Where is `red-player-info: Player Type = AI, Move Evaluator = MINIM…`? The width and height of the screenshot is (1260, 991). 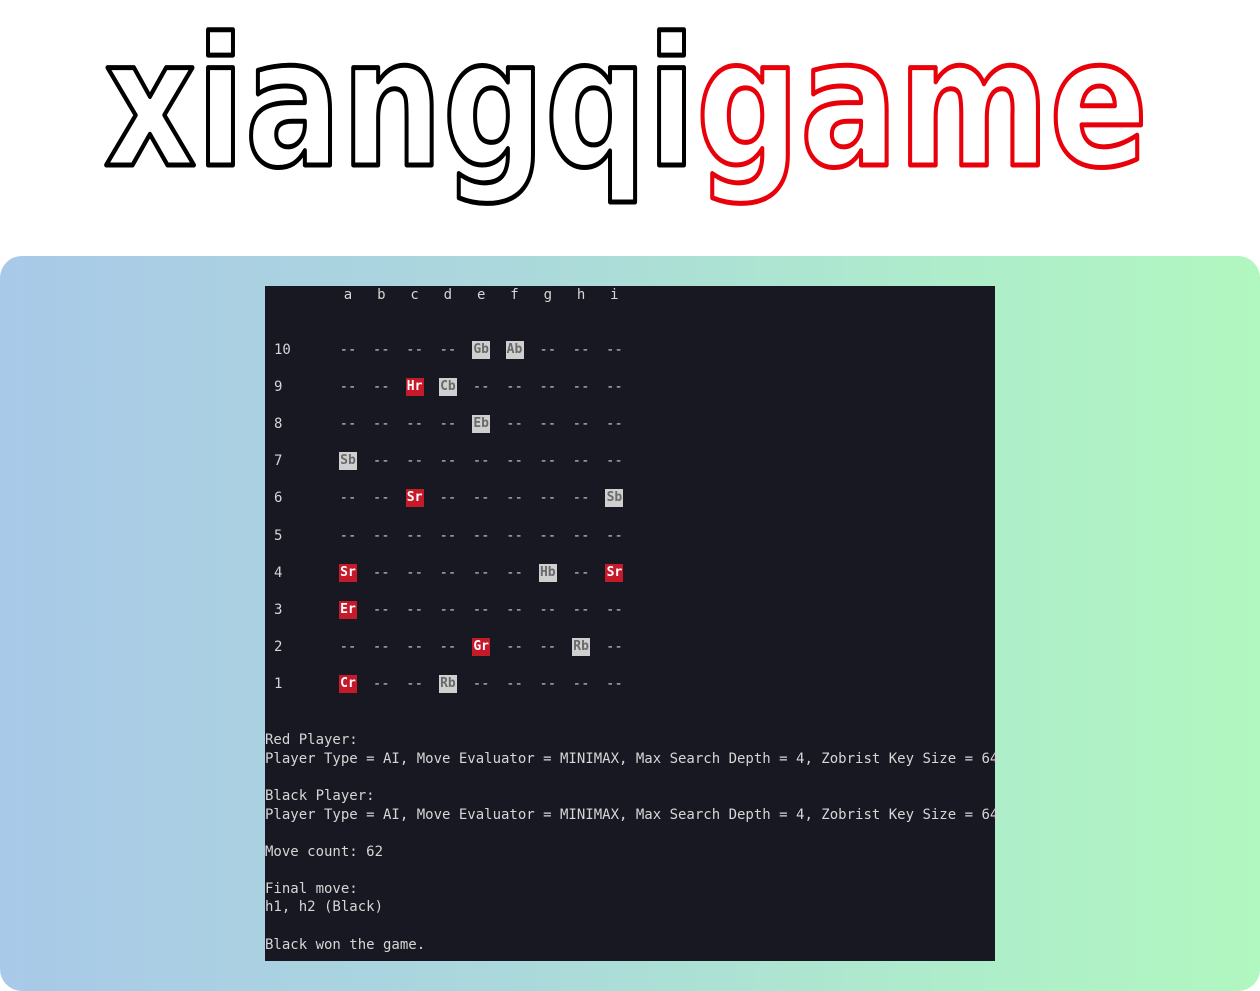 red-player-info: Player Type = AI, Move Evaluator = MINIM… is located at coordinates (632, 759).